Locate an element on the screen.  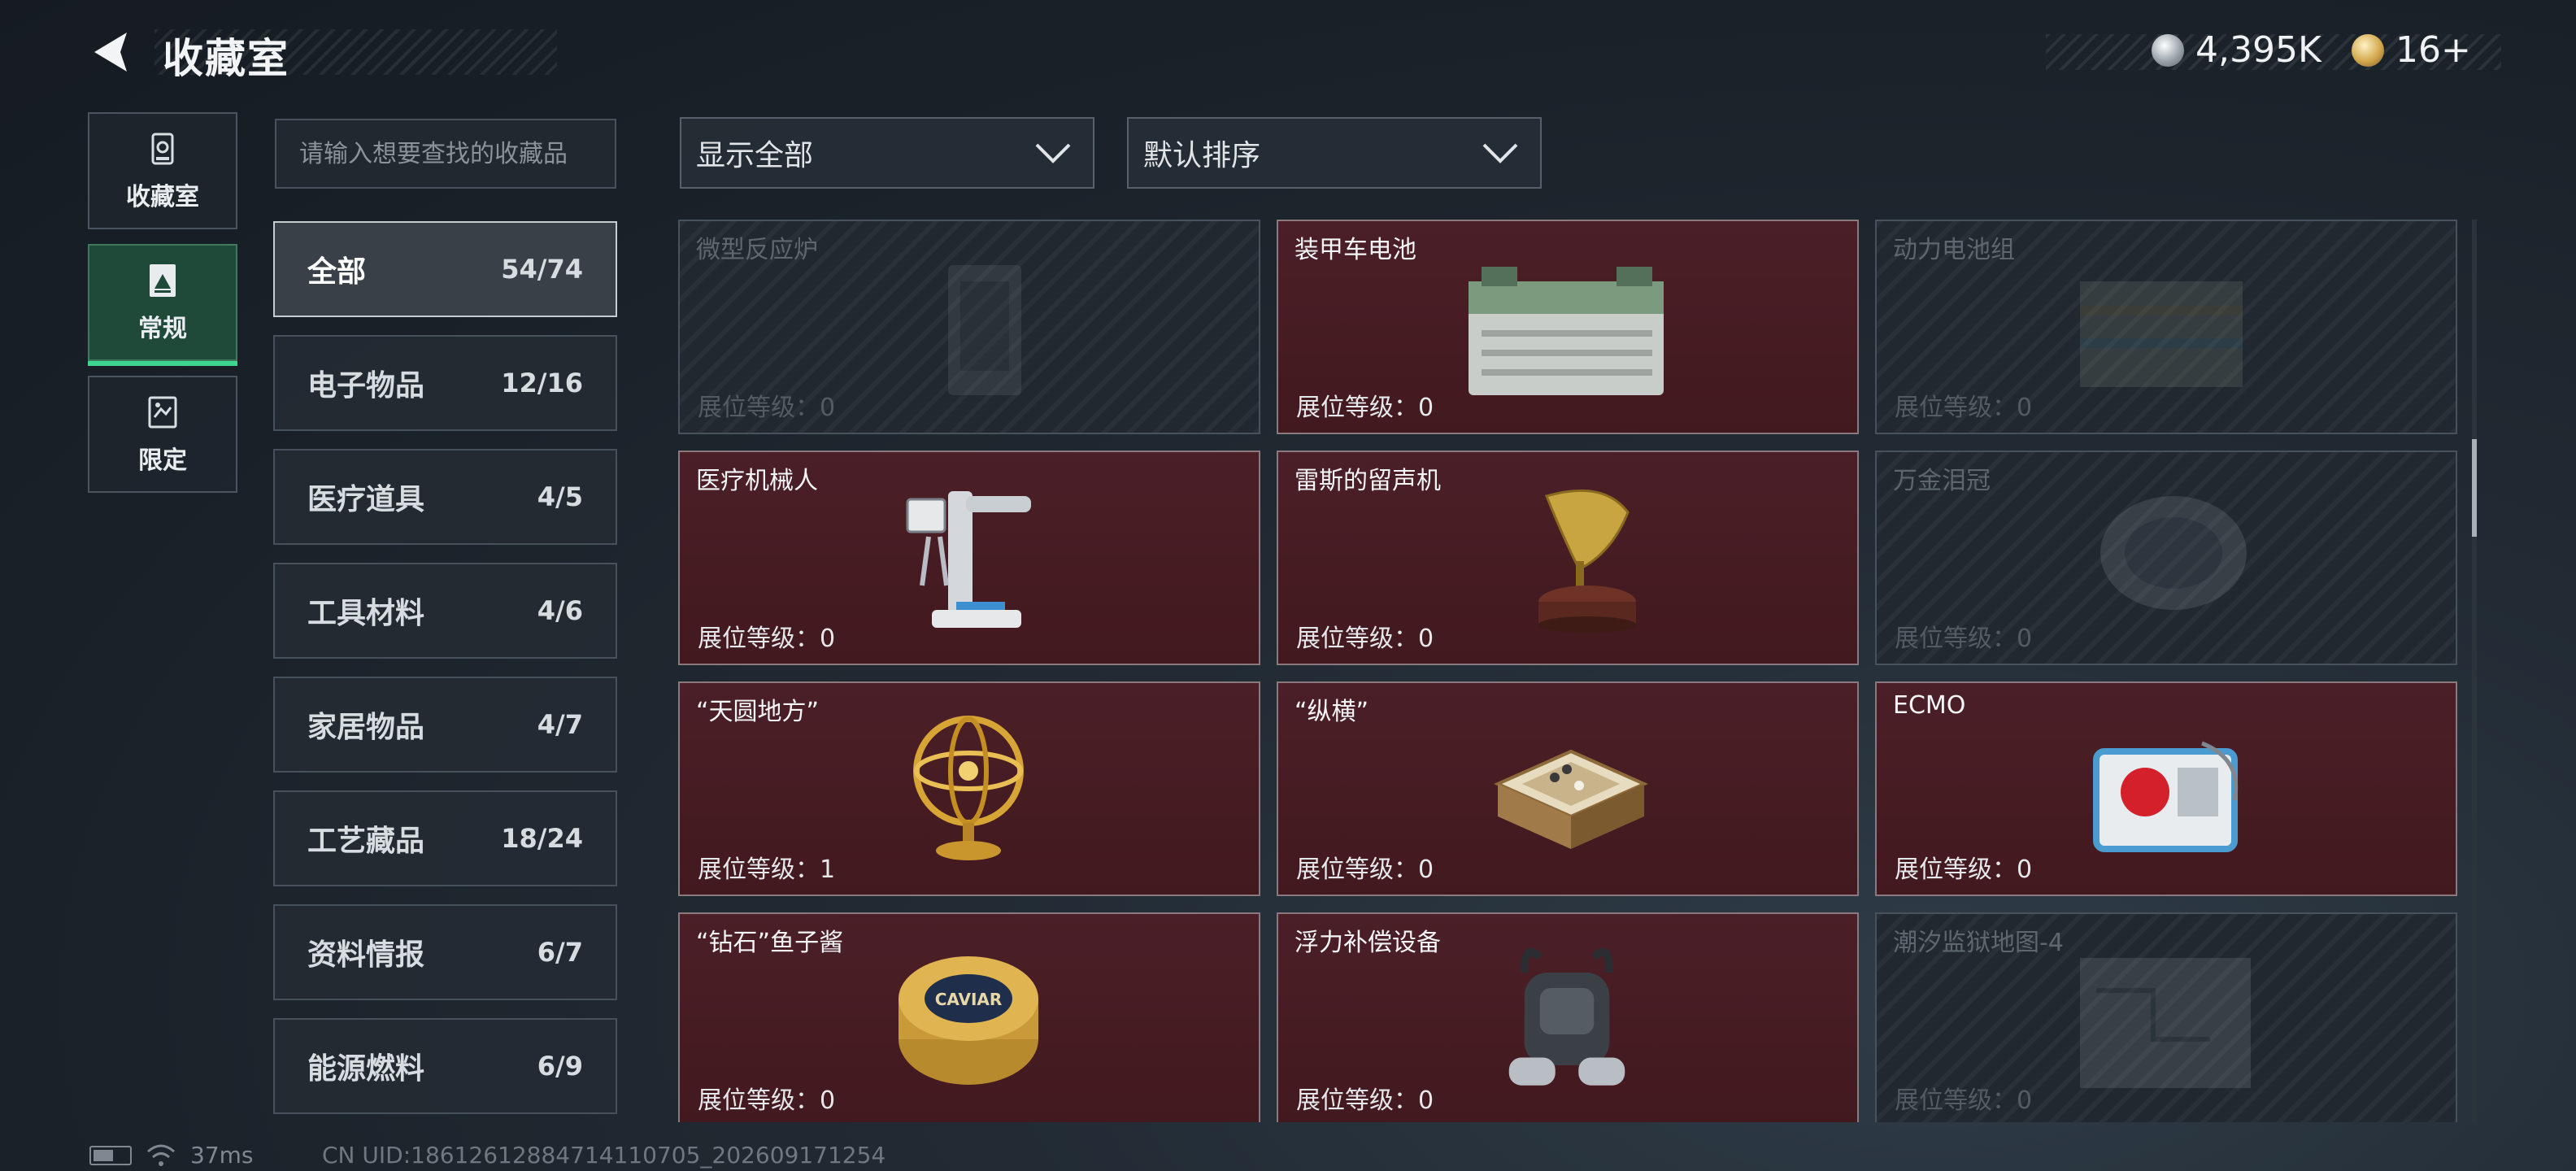
item-name: 装甲车电池 is located at coordinates (1356, 250).